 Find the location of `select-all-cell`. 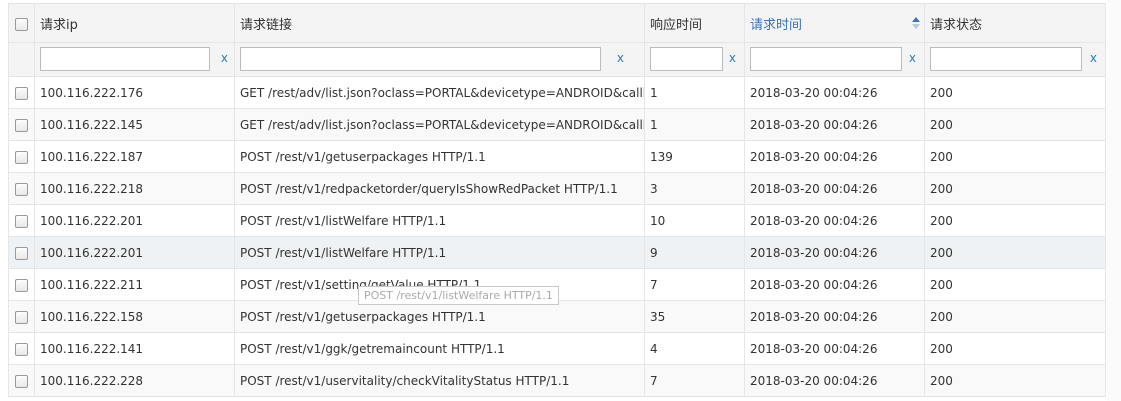

select-all-cell is located at coordinates (21, 23).